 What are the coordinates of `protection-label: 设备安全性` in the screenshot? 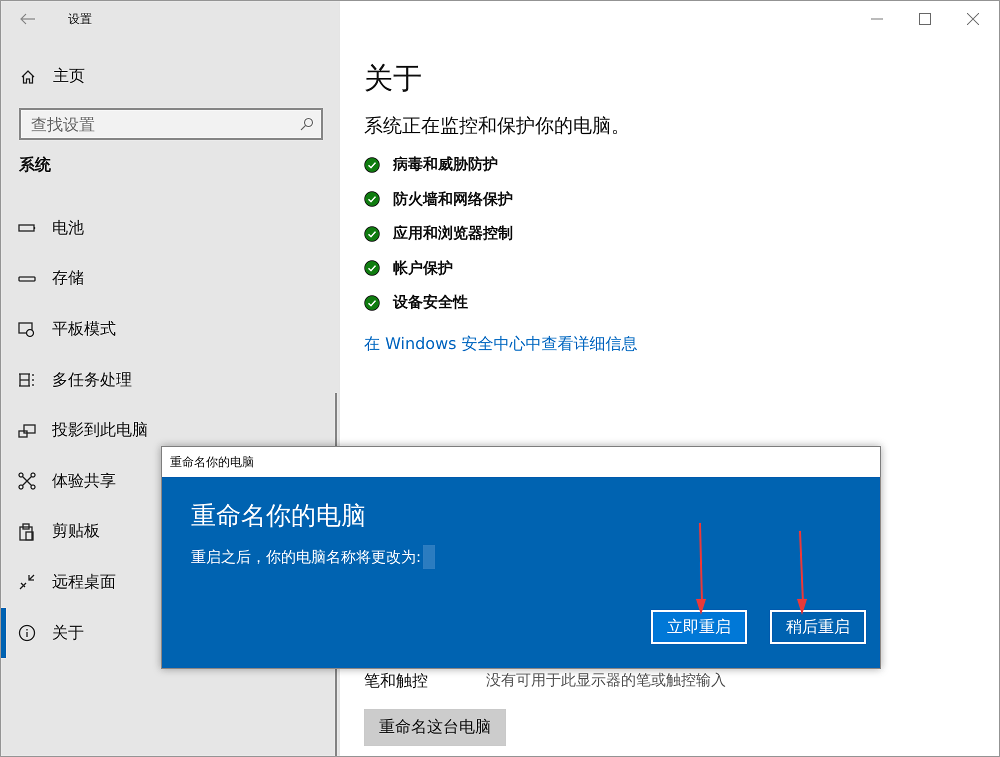 It's located at (430, 302).